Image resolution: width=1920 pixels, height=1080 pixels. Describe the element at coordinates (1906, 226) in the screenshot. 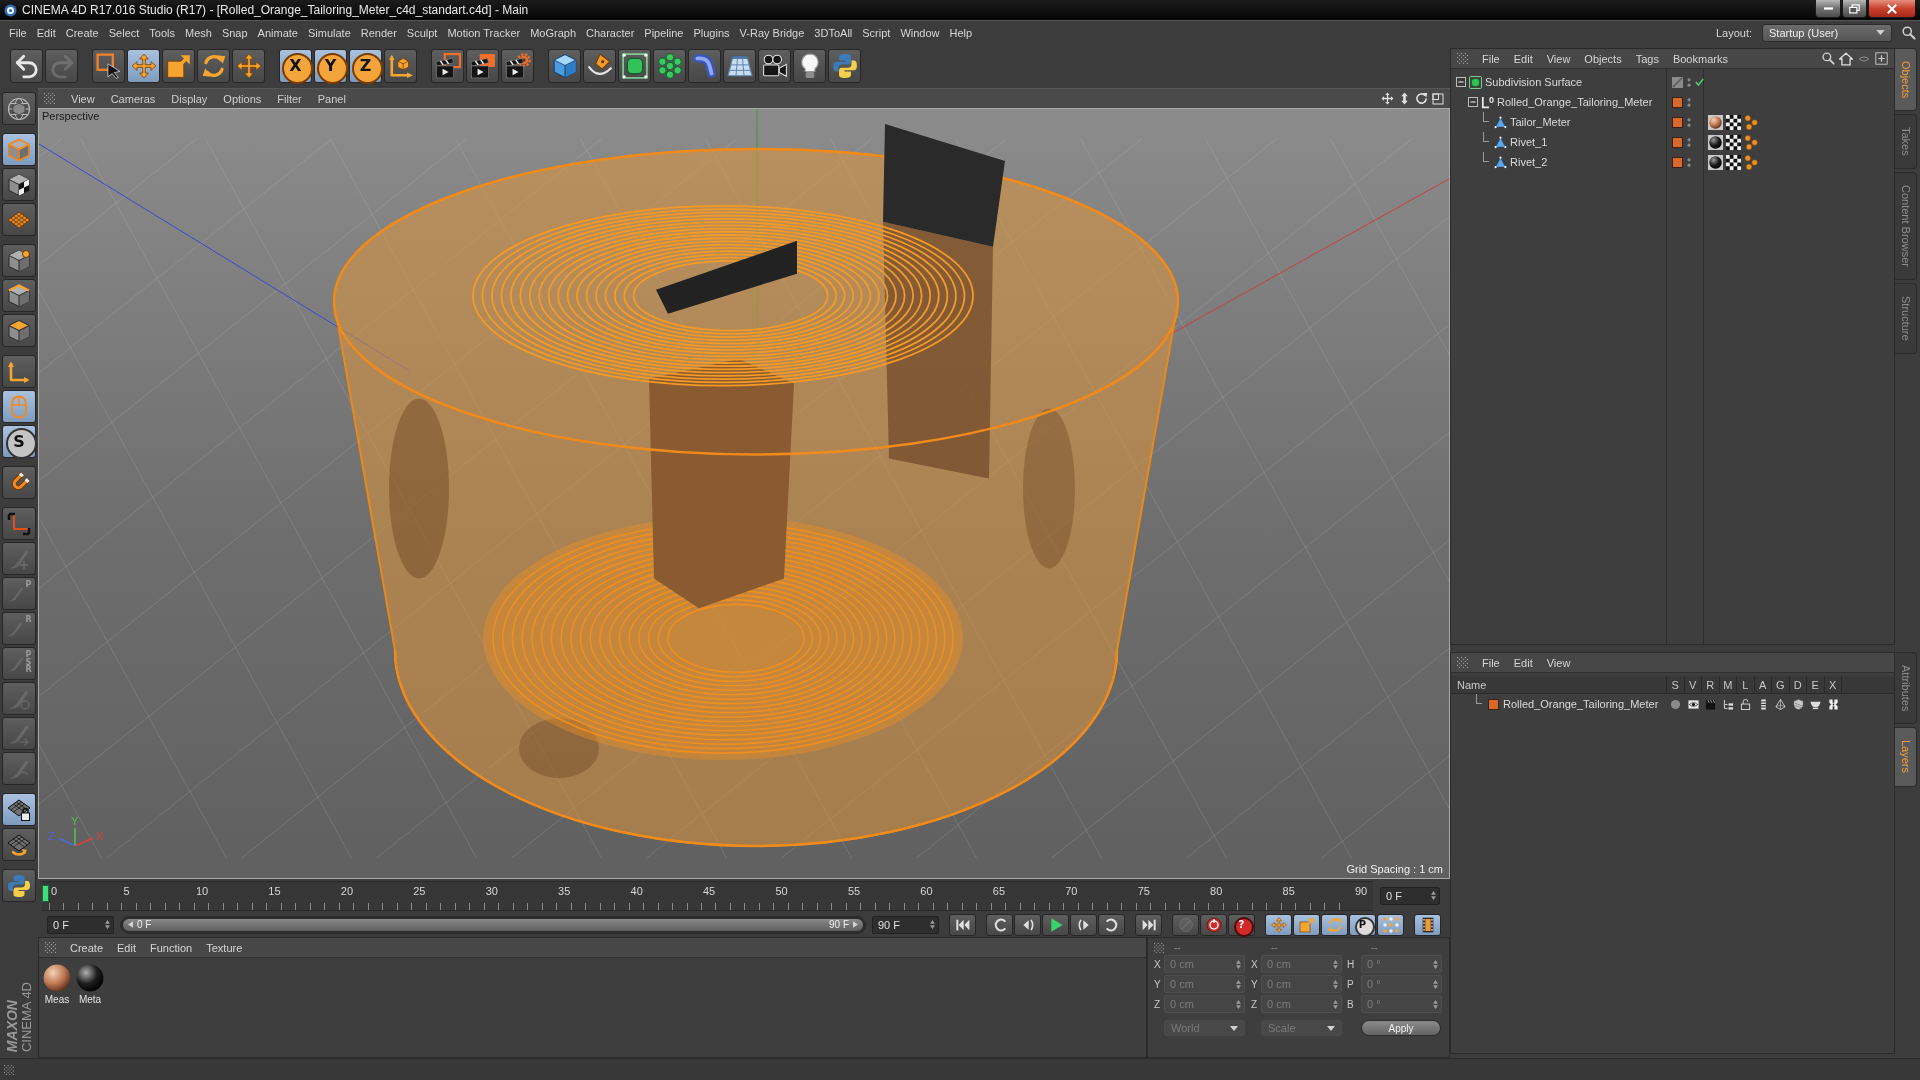

I see `side-tab: Content Browser` at that location.